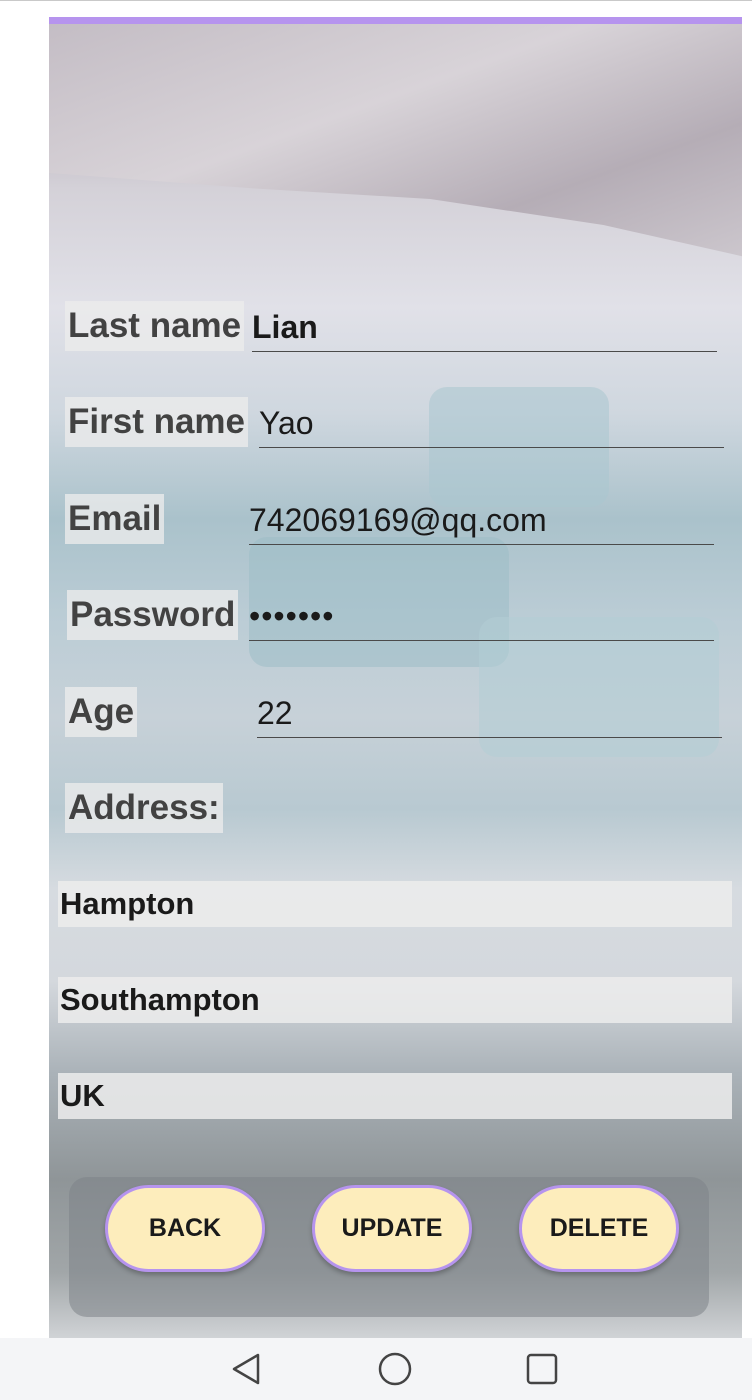 The image size is (752, 1400). What do you see at coordinates (484, 327) in the screenshot?
I see `last-name-input: Lian` at bounding box center [484, 327].